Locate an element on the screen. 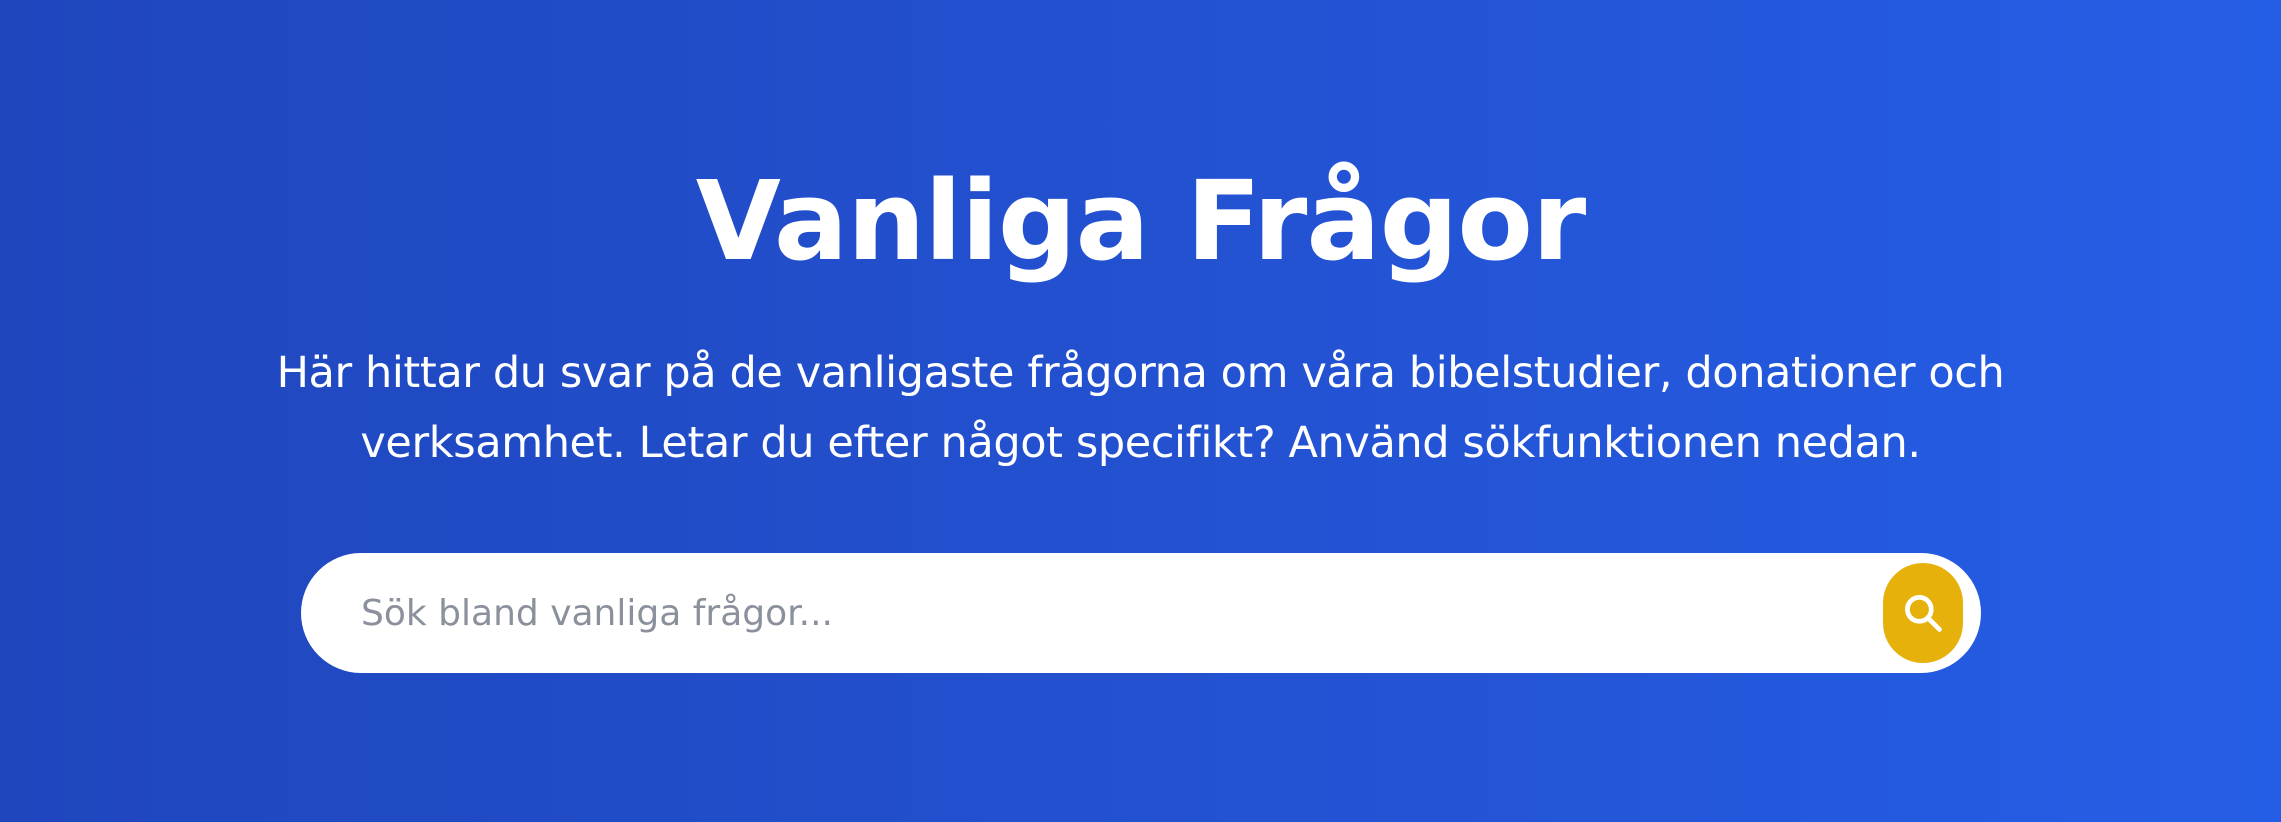 Image resolution: width=2281 pixels, height=822 pixels. search-button is located at coordinates (1923, 613).